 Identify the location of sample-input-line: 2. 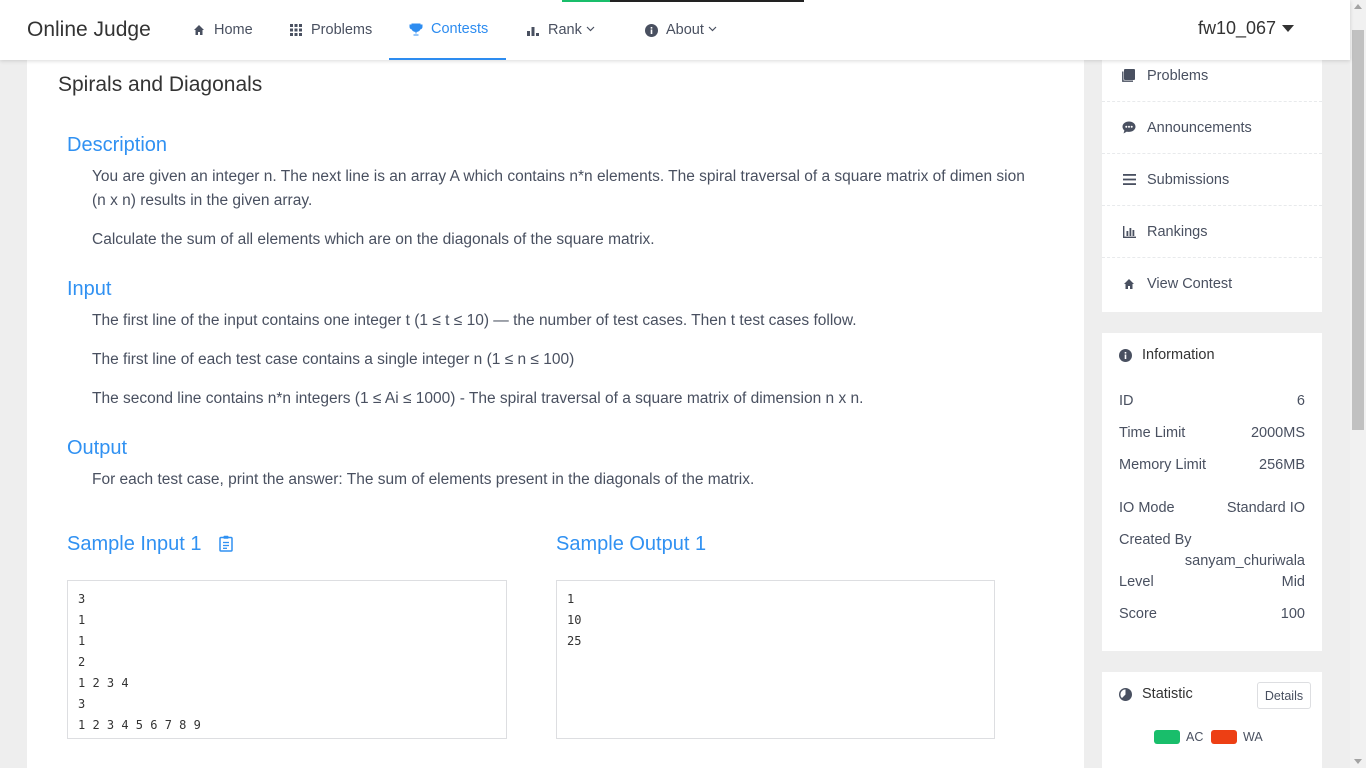
(82, 662).